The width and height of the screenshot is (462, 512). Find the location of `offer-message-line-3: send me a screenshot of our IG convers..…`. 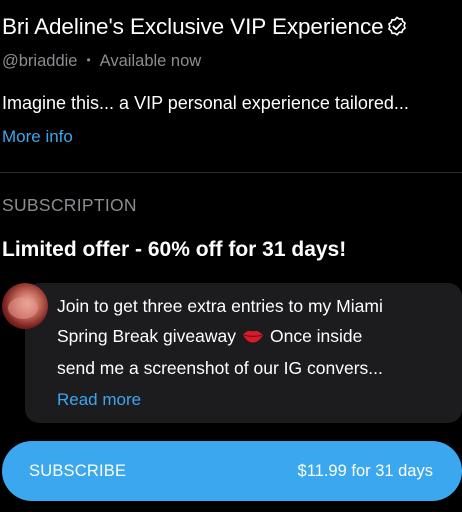

offer-message-line-3: send me a screenshot of our IG convers..… is located at coordinates (220, 368).